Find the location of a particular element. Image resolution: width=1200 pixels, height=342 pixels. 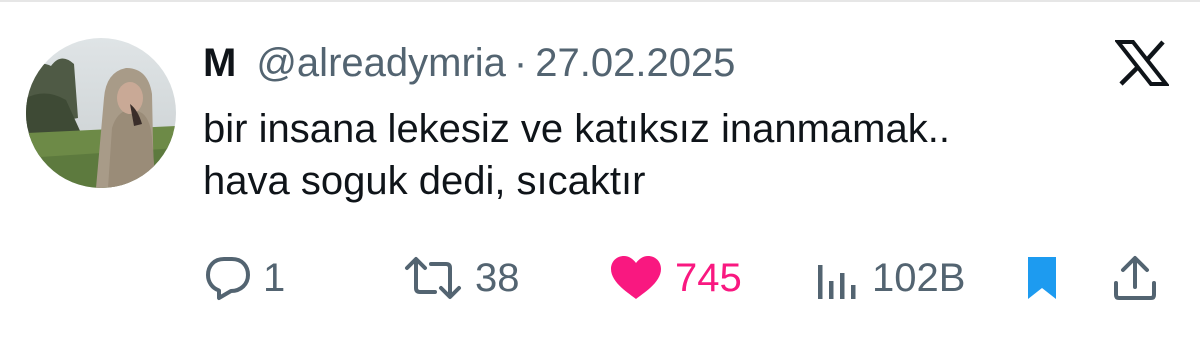

top-divider is located at coordinates (600, 1).